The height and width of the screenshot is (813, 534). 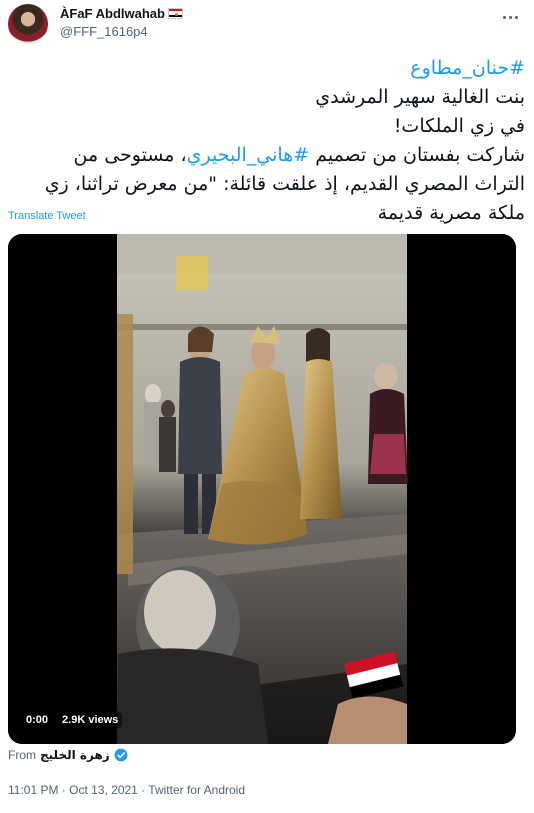 I want to click on source-account-name: زهرة الخليج, so click(x=75, y=755).